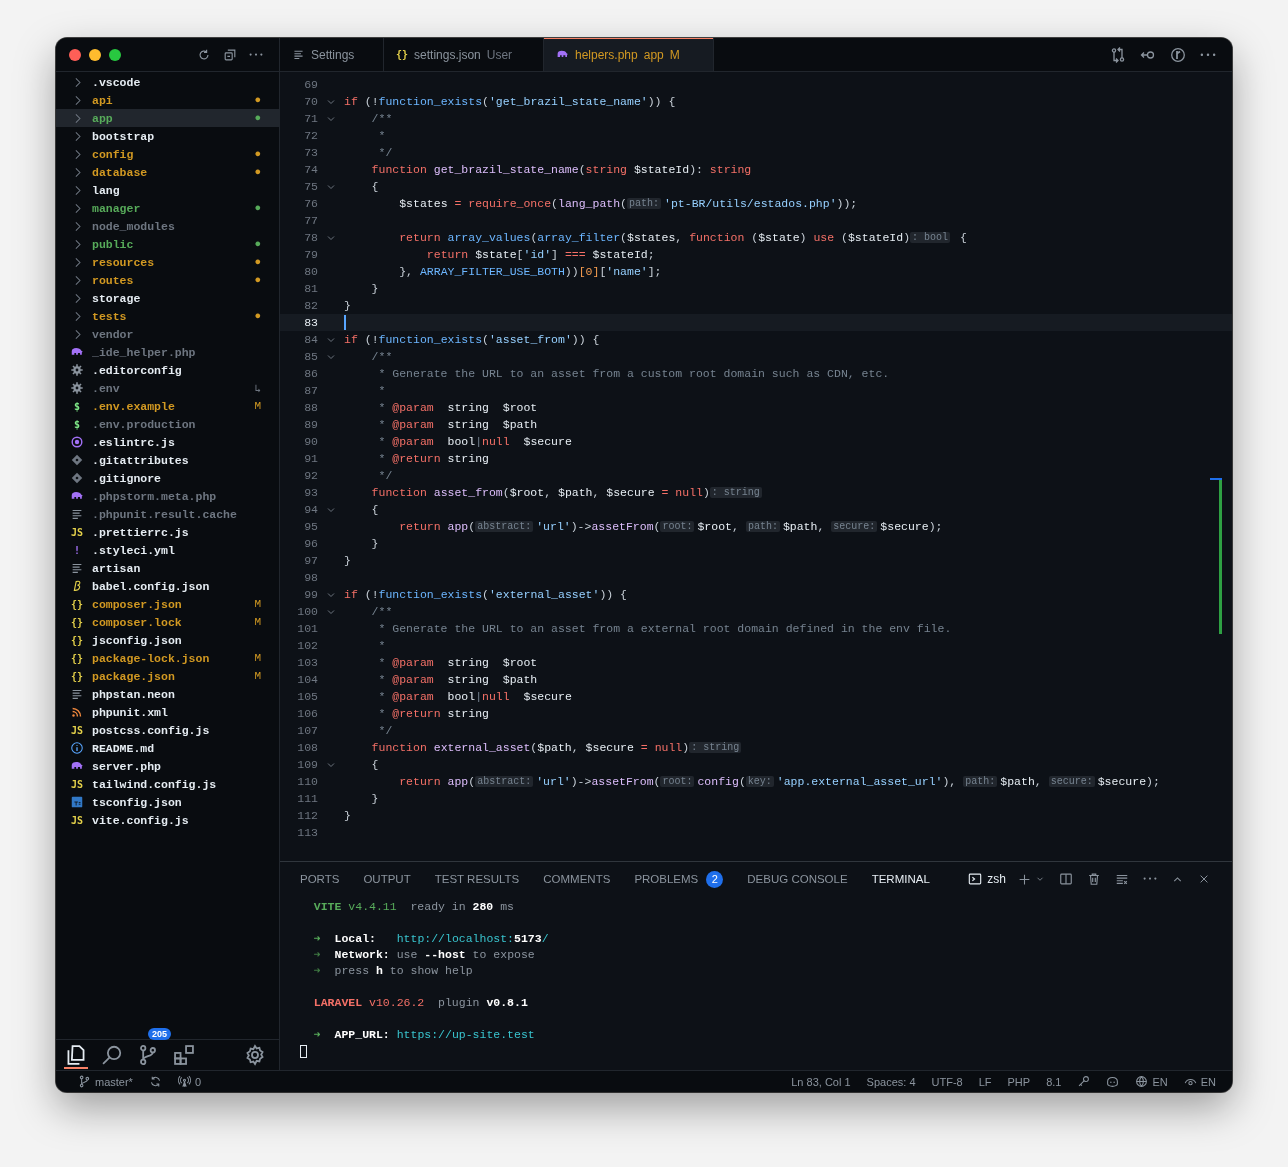 The width and height of the screenshot is (1288, 1167). I want to click on window-minimize-button, so click(95, 54).